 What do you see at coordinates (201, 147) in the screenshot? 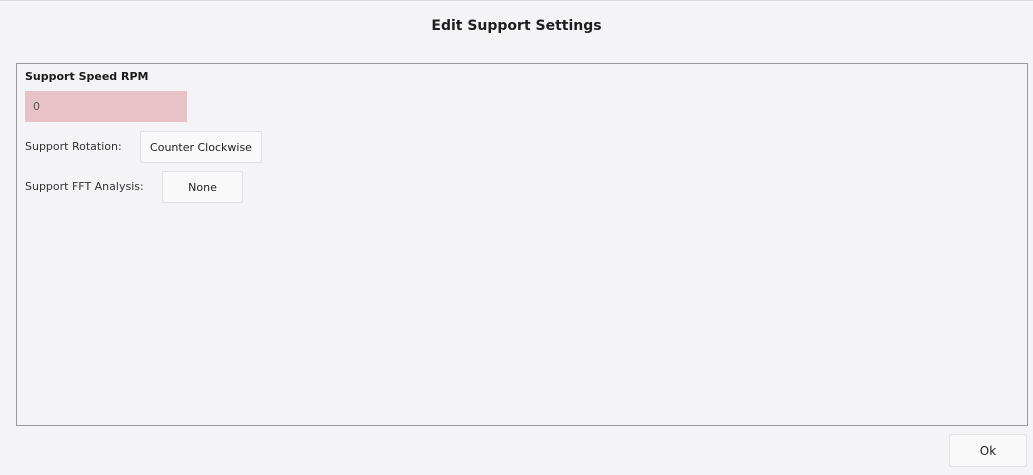
I see `support-rotation-button: Counter Clockwise` at bounding box center [201, 147].